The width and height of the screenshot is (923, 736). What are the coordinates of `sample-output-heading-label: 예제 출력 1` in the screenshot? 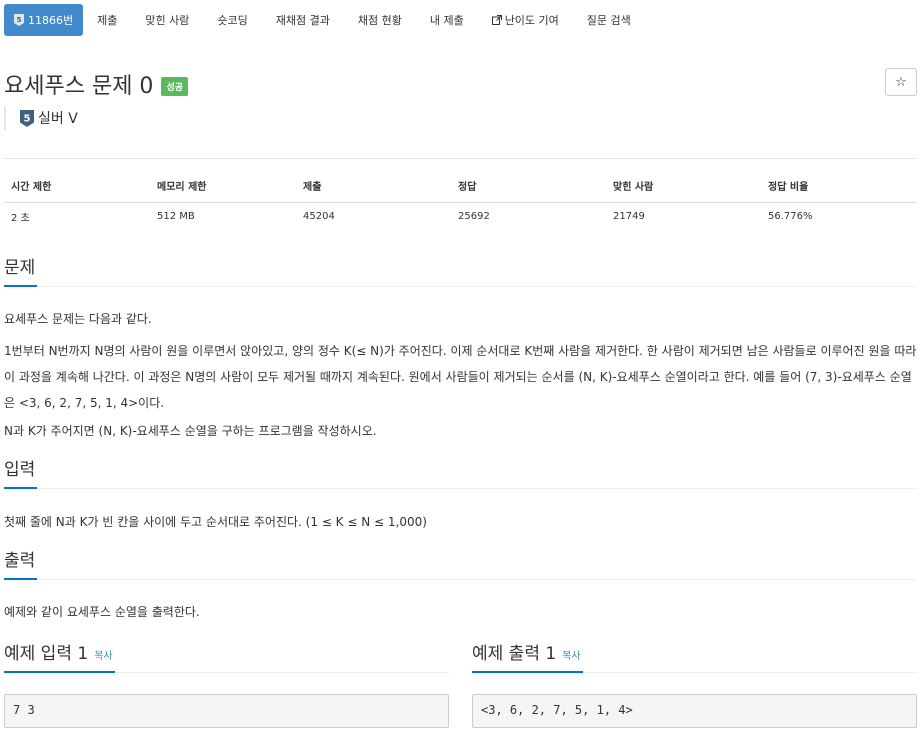 It's located at (514, 654).